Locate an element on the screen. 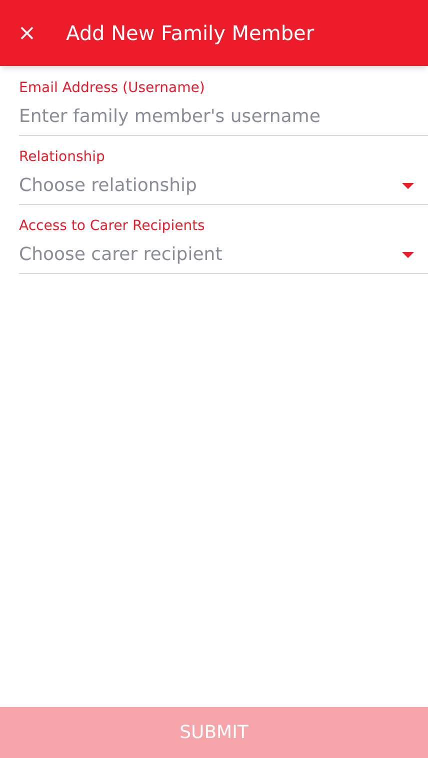 The image size is (428, 758). dropdown-field: Choose carer recipient is located at coordinates (223, 255).